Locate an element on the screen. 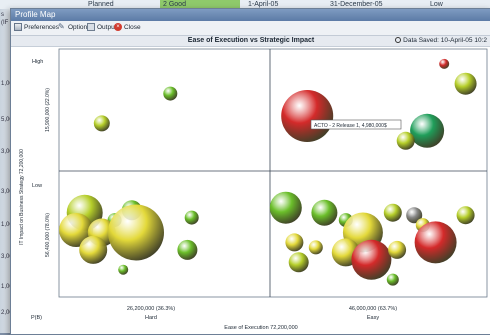 The width and height of the screenshot is (490, 335). toolbar: Preferences ✎ Options Output × Close is located at coordinates (250, 28).